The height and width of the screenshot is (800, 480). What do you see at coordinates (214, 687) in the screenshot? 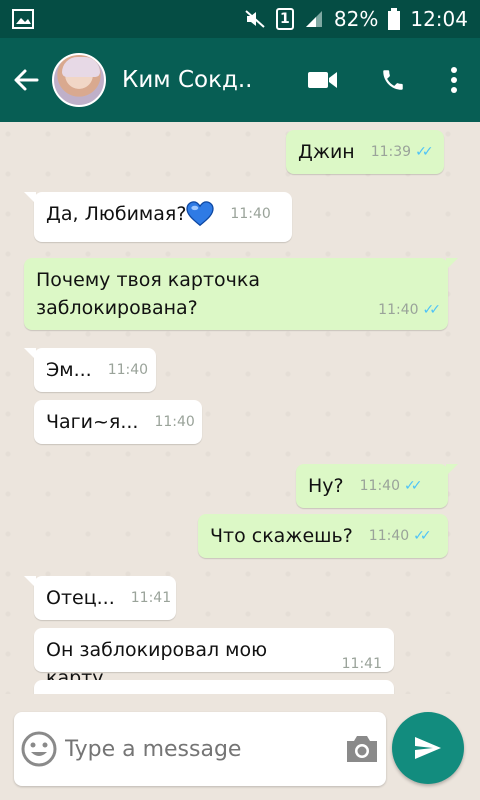
I see `message-in-partial` at bounding box center [214, 687].